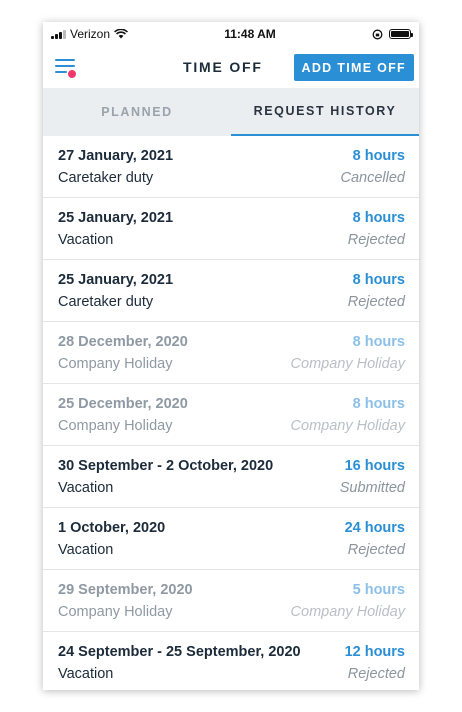  Describe the element at coordinates (372, 487) in the screenshot. I see `request-status: Submitted` at that location.